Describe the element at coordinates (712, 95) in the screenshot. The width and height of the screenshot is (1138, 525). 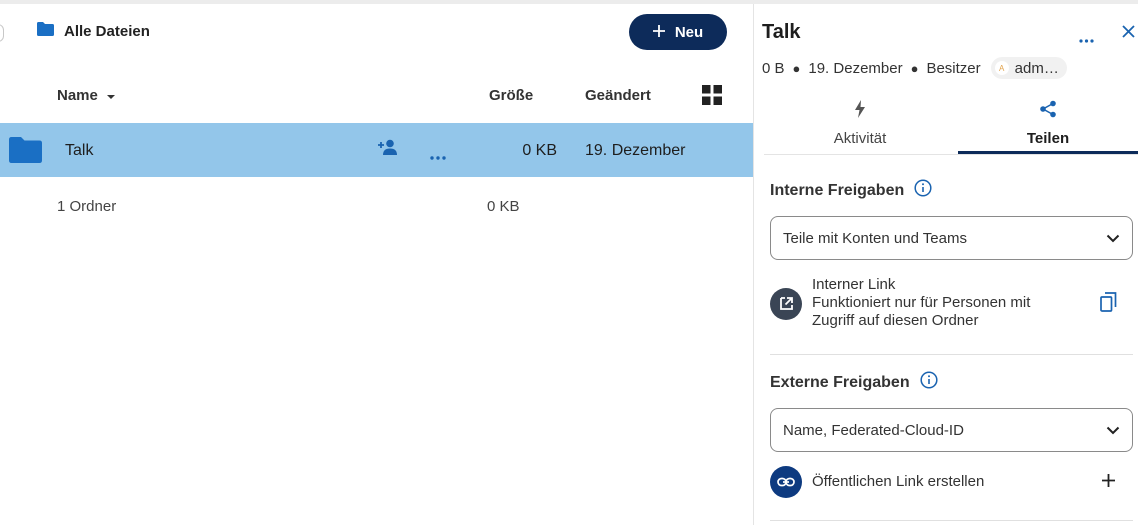
I see `grid-view-icon` at that location.